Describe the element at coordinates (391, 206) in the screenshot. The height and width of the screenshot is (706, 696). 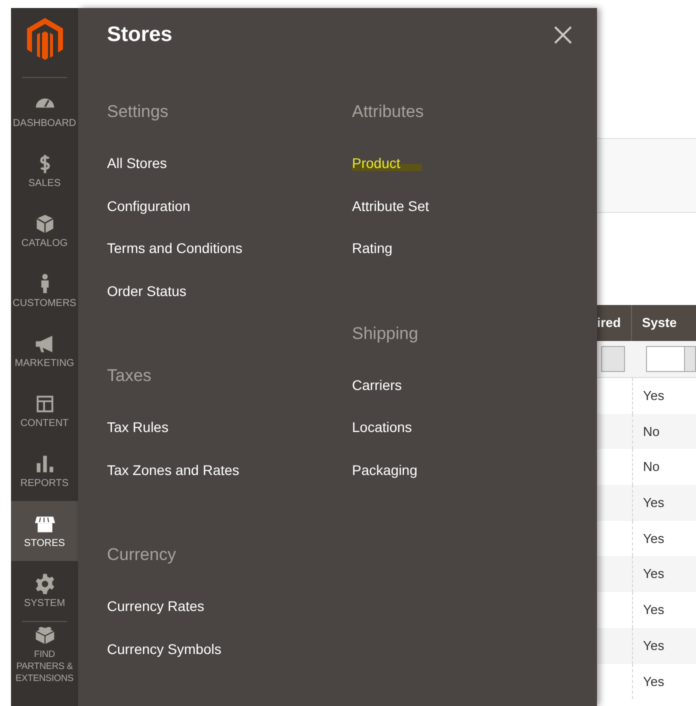
I see `menu-link: Attribute Set` at that location.